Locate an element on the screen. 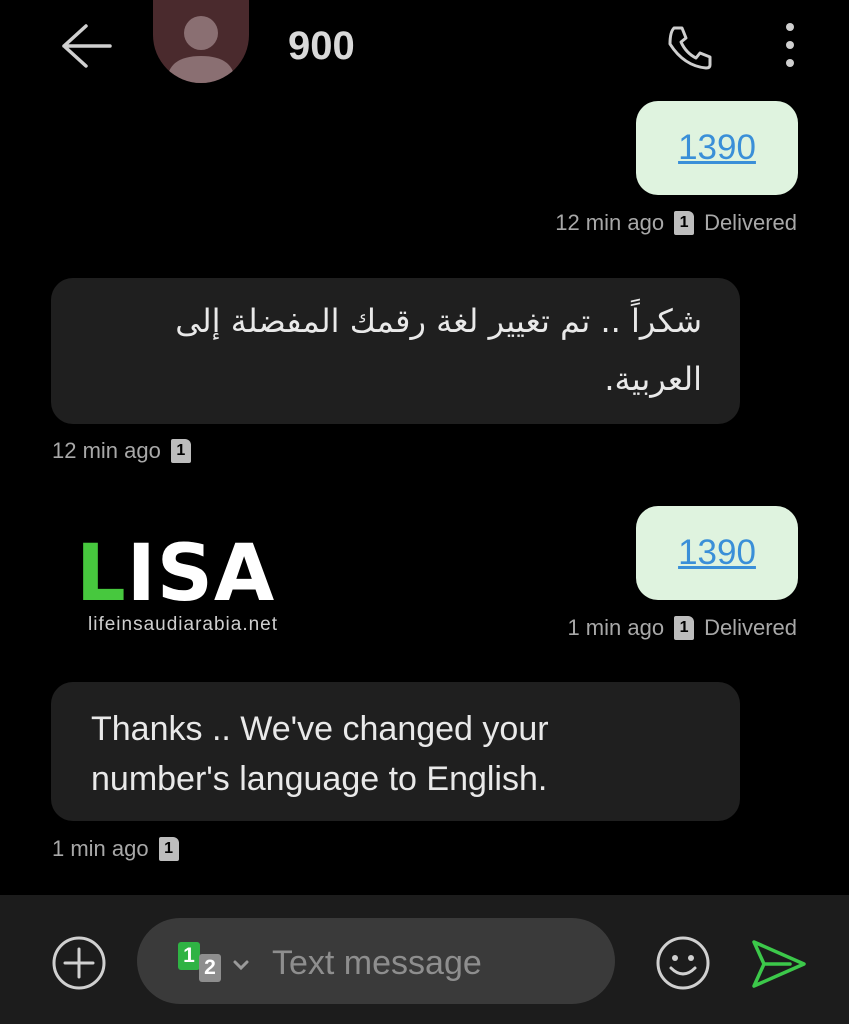 This screenshot has width=849, height=1024. message-text-line: شكراً .. تم تغيير لغة رقمك المفضلة إلى is located at coordinates (438, 321).